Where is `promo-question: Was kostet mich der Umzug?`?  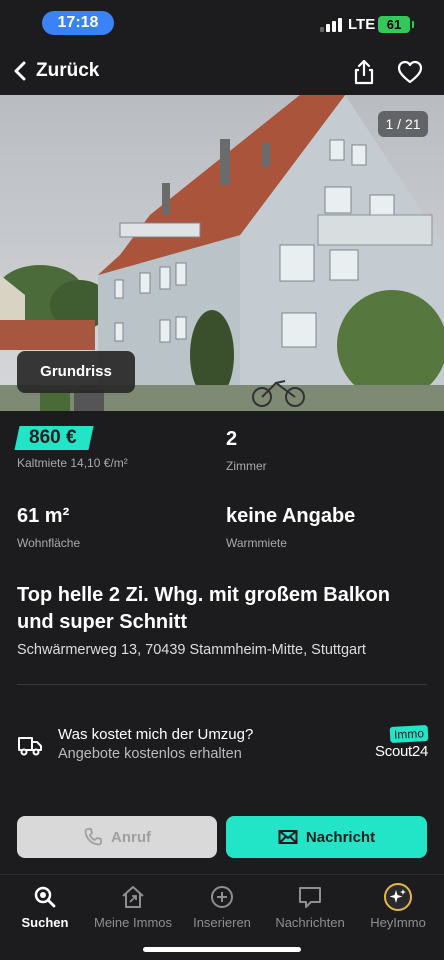 promo-question: Was kostet mich der Umzug? is located at coordinates (156, 734).